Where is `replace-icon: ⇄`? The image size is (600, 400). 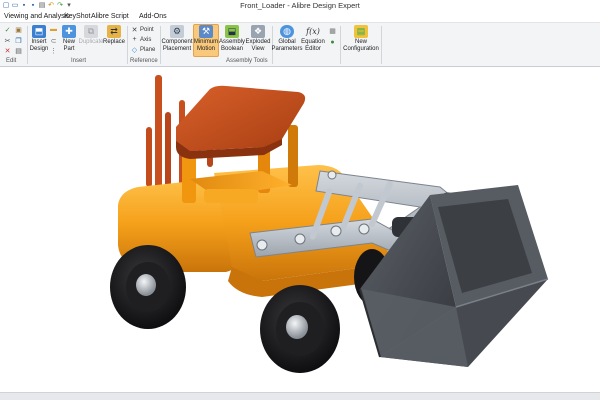 replace-icon: ⇄ is located at coordinates (114, 31).